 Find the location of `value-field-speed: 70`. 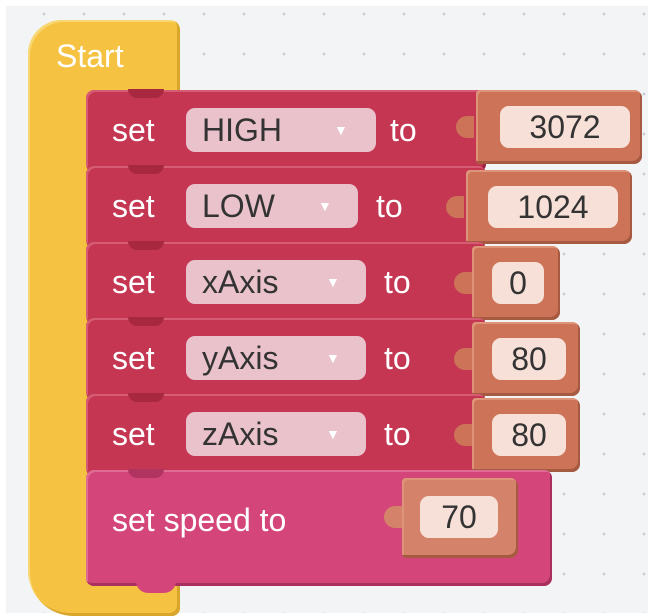

value-field-speed: 70 is located at coordinates (459, 517).